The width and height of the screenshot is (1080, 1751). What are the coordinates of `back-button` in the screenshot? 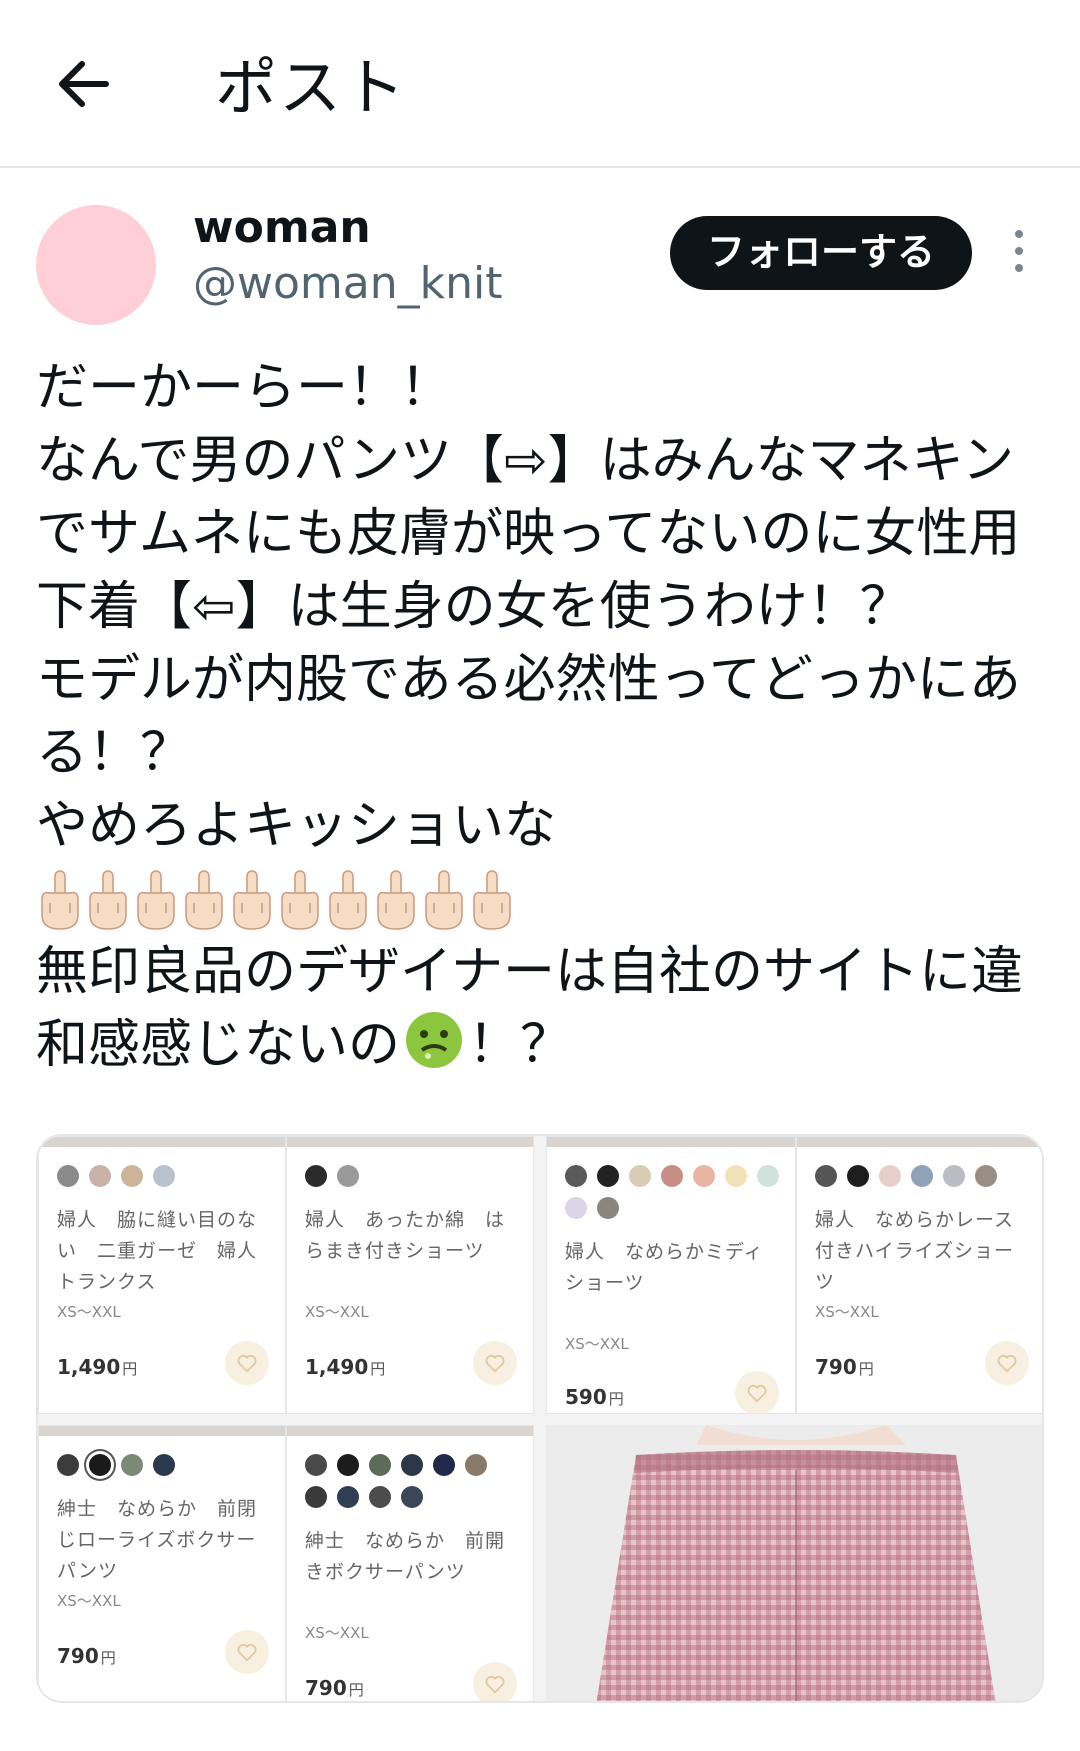 It's located at (84, 84).